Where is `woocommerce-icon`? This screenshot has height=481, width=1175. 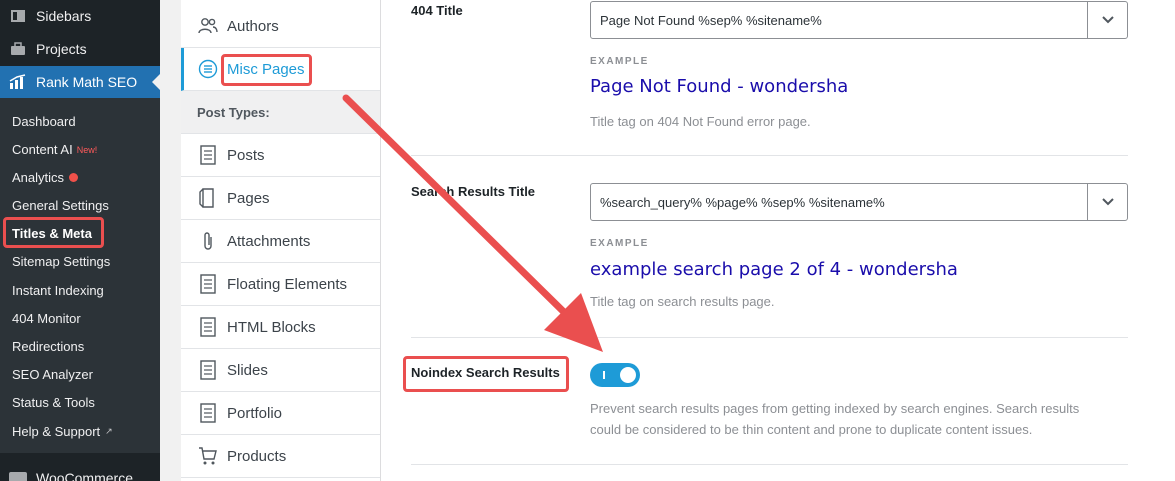 woocommerce-icon is located at coordinates (18, 474).